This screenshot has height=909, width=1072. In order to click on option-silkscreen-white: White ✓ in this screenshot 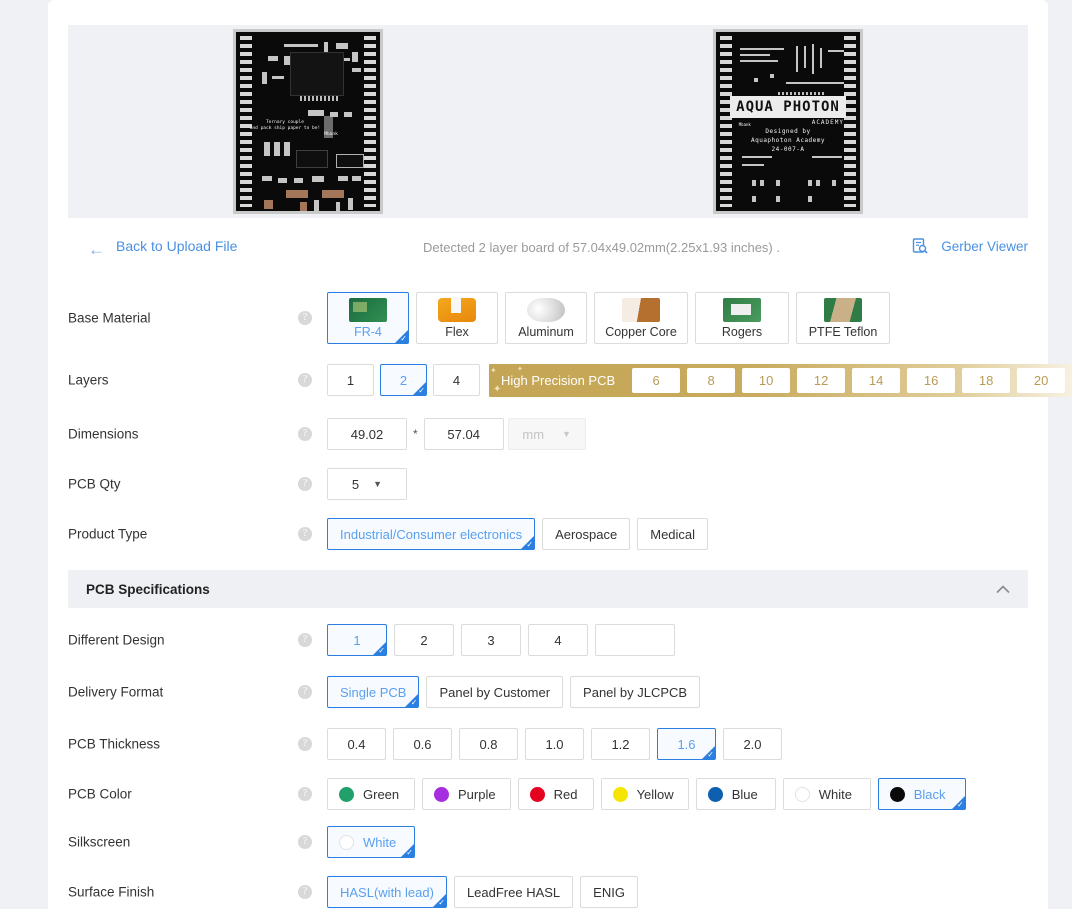, I will do `click(371, 842)`.